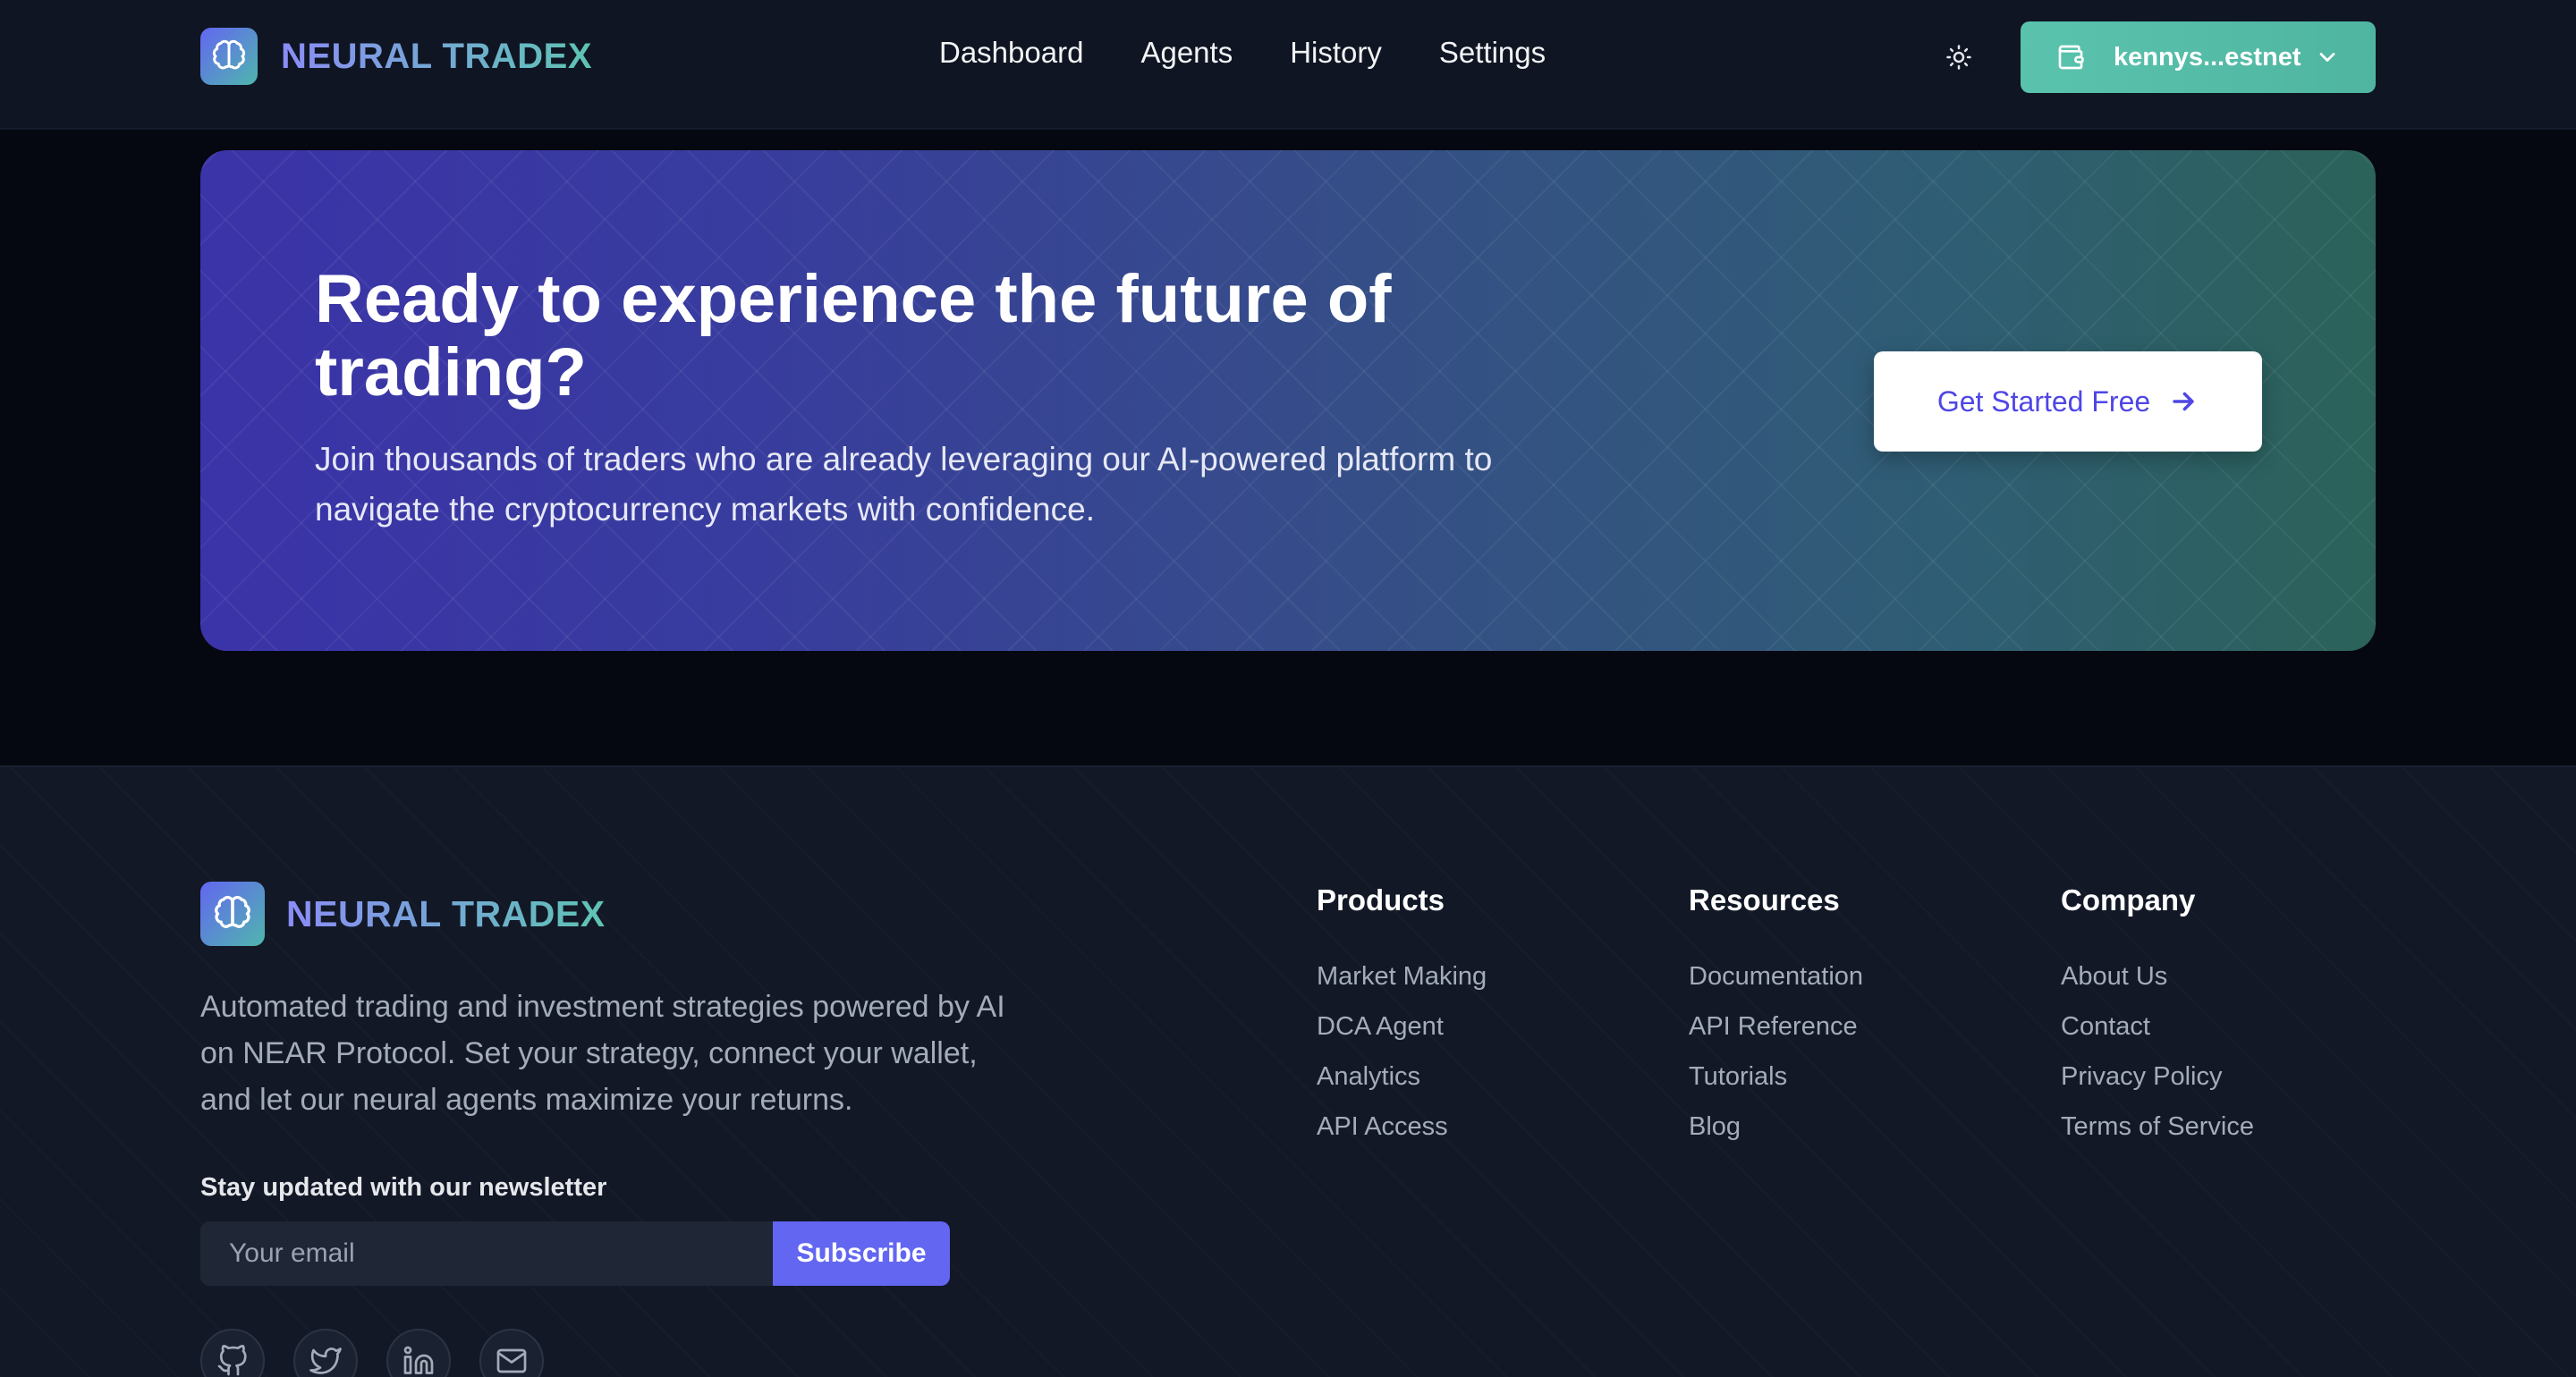 This screenshot has width=2576, height=1377. I want to click on footer-link-about-us: About Us, so click(2157, 976).